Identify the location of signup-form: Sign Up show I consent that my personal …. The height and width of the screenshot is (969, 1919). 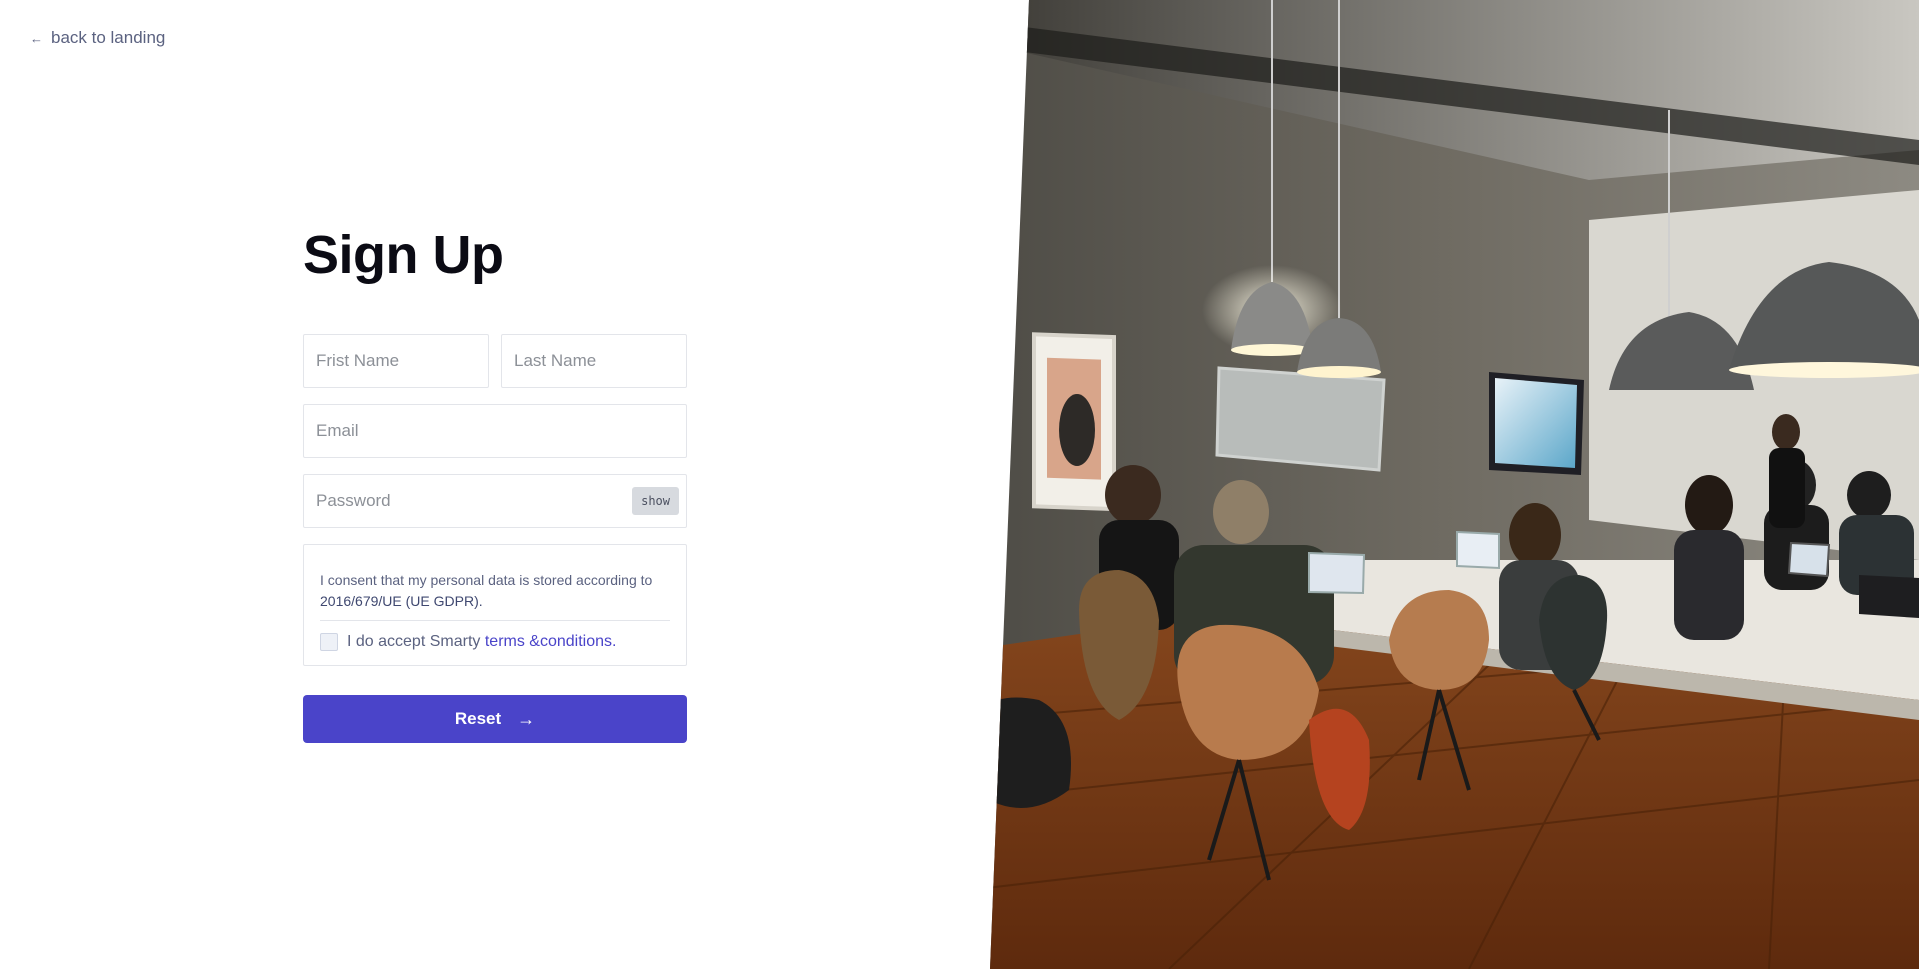
(495, 481).